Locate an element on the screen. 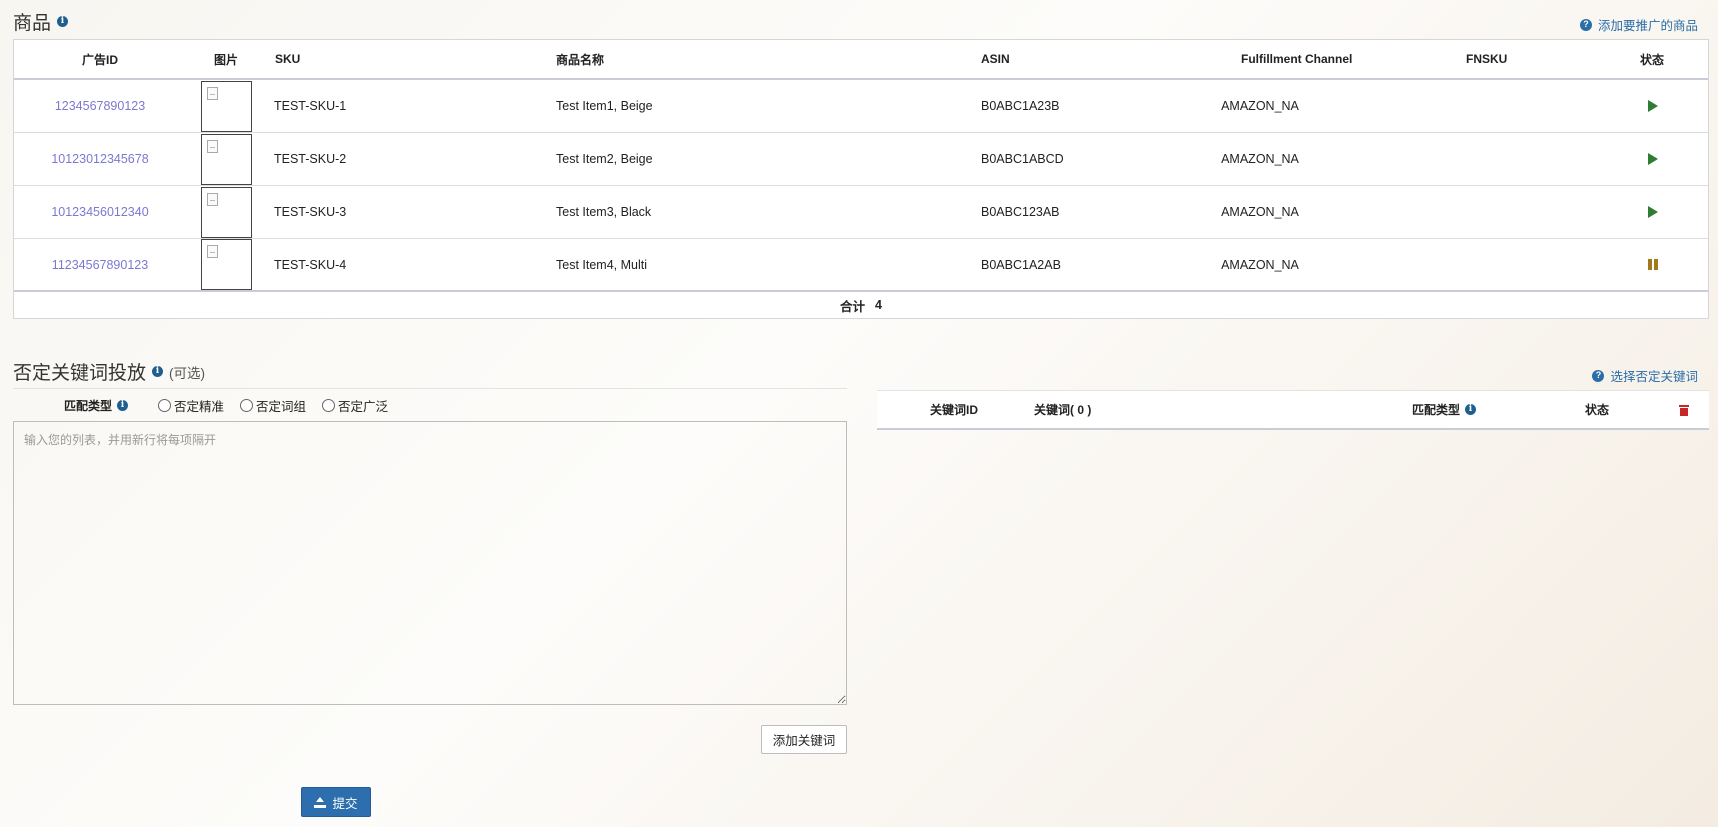 The image size is (1718, 827). col-fnsku: FNSKU is located at coordinates (1487, 59).